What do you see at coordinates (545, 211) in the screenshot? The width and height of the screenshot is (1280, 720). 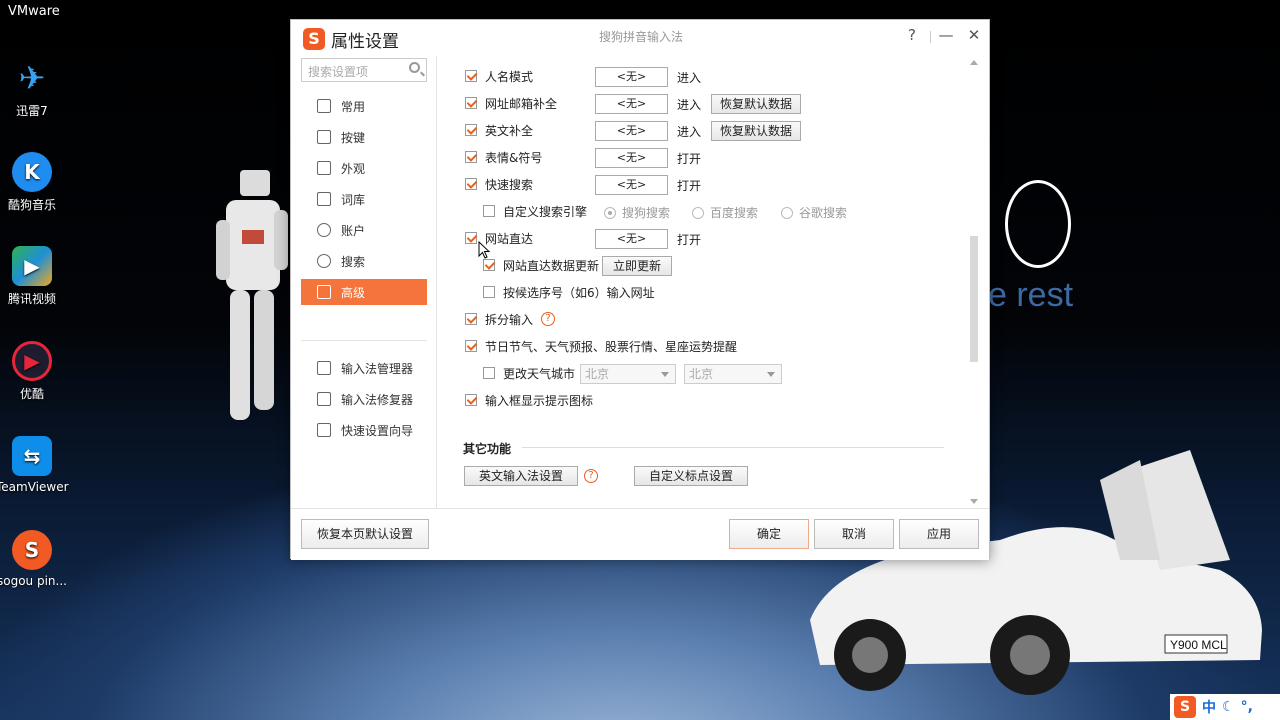 I see `option-label: 自定义搜索引擎` at bounding box center [545, 211].